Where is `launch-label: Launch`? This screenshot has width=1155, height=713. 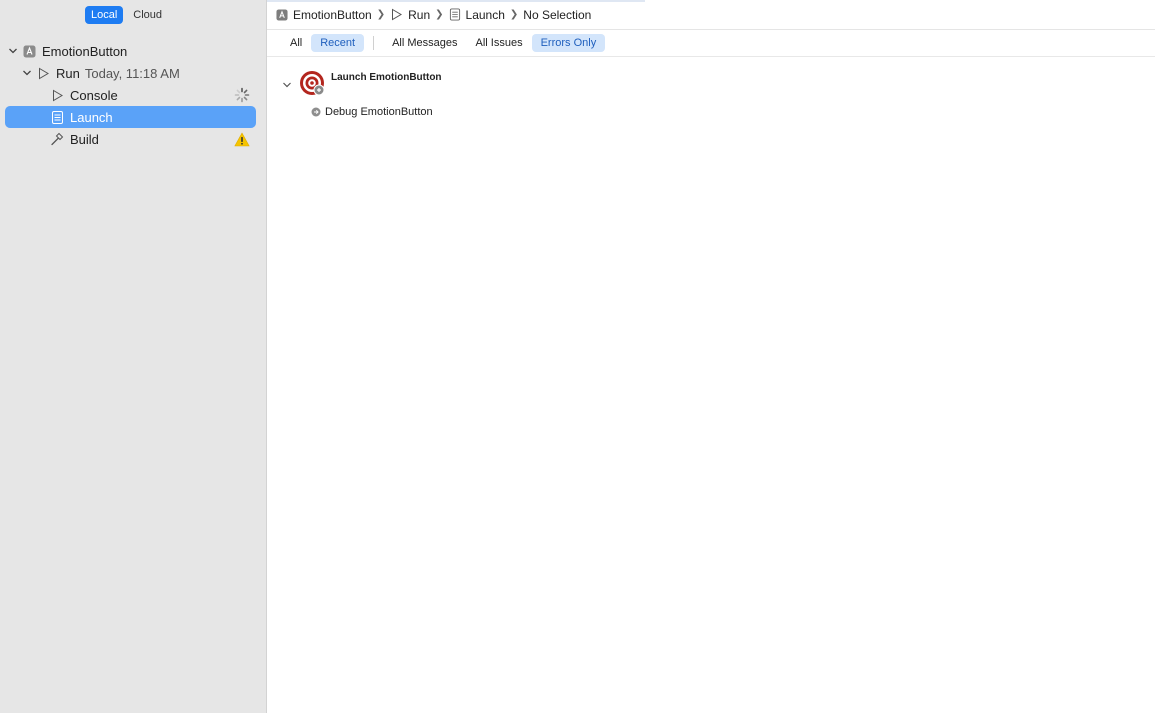 launch-label: Launch is located at coordinates (91, 117).